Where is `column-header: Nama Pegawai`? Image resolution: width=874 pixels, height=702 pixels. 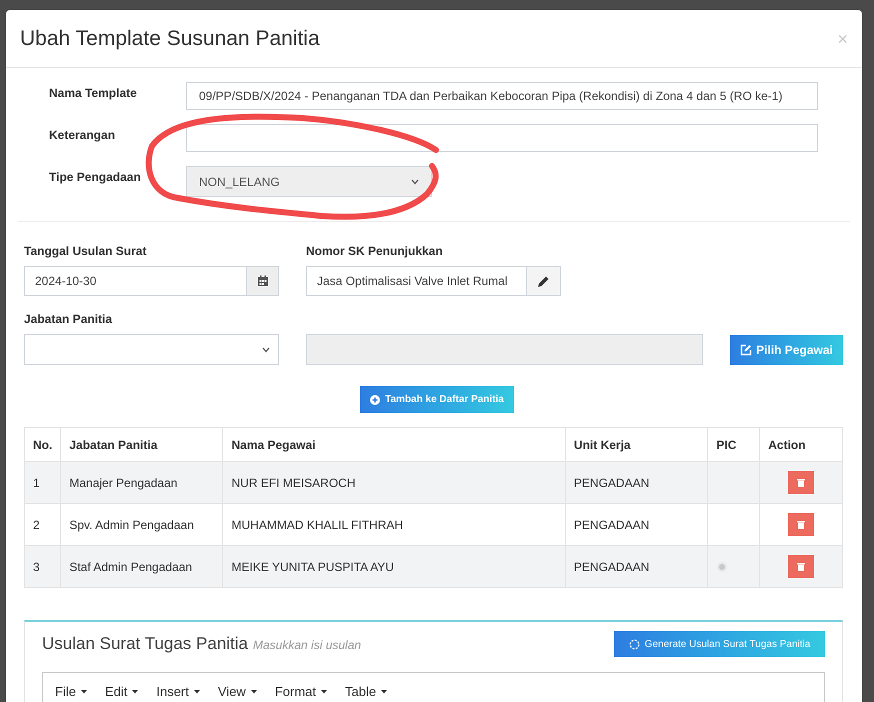 column-header: Nama Pegawai is located at coordinates (394, 445).